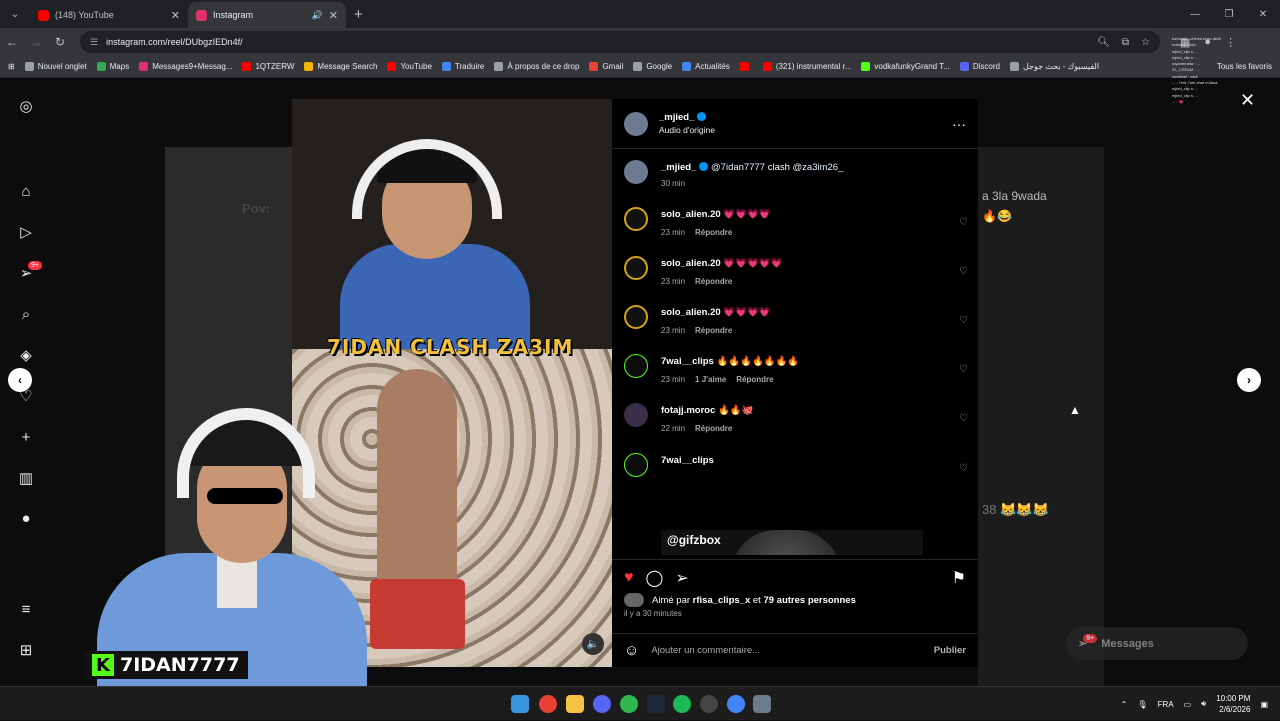 This screenshot has width=1280, height=721. What do you see at coordinates (36, 42) in the screenshot?
I see `forward-icon: →` at bounding box center [36, 42].